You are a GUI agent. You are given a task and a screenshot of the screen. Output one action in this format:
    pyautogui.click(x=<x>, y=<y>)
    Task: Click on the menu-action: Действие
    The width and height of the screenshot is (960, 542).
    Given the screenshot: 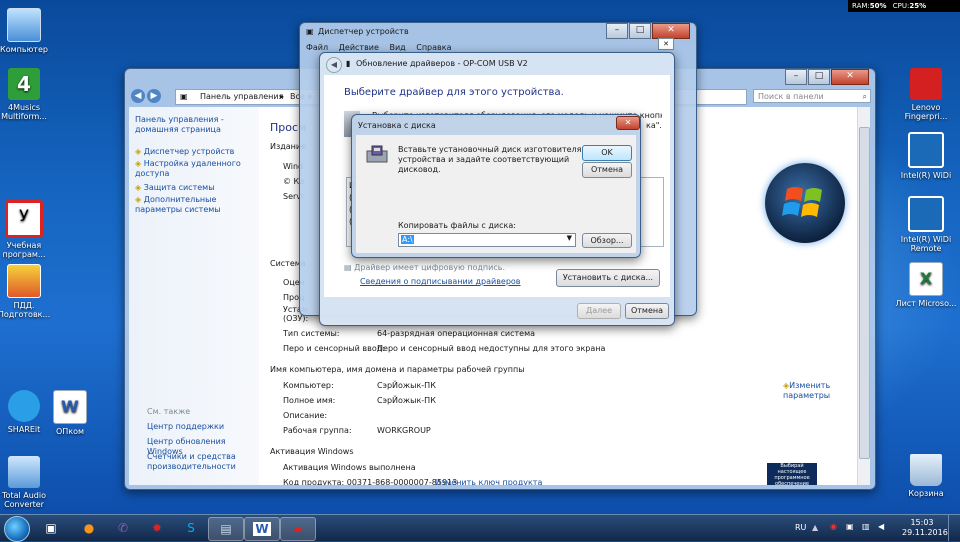 What is the action you would take?
    pyautogui.click(x=359, y=47)
    